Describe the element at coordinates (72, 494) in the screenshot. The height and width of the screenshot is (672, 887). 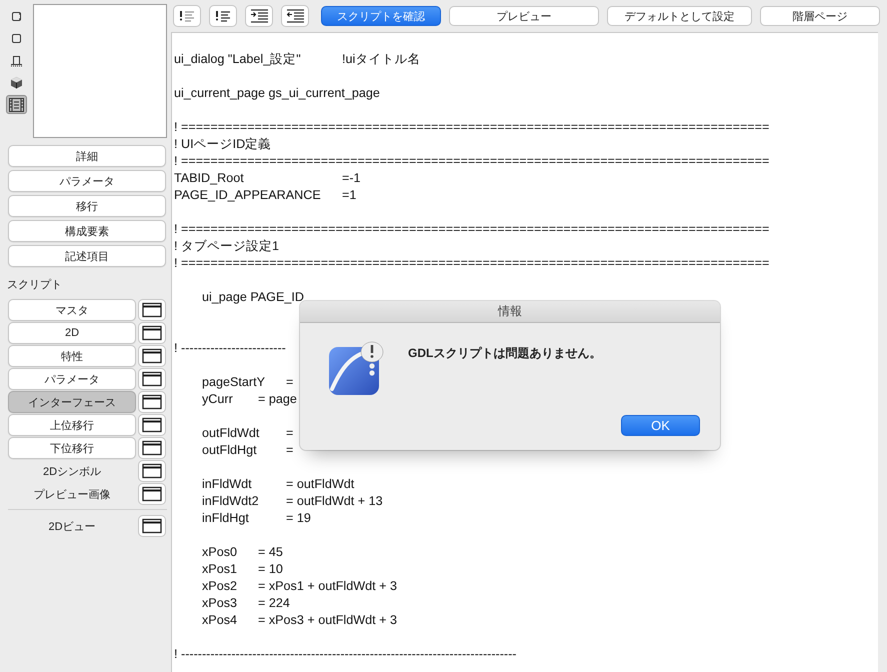
I see `script-button: プレビュー画像` at that location.